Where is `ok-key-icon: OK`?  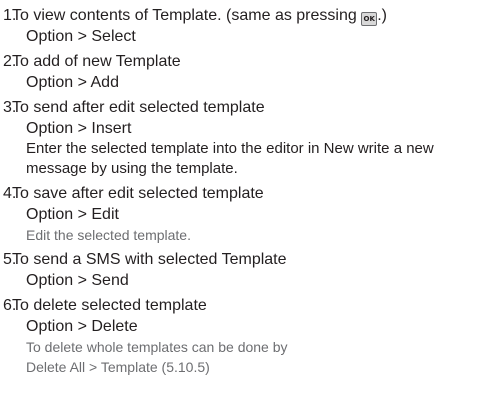 ok-key-icon: OK is located at coordinates (369, 19).